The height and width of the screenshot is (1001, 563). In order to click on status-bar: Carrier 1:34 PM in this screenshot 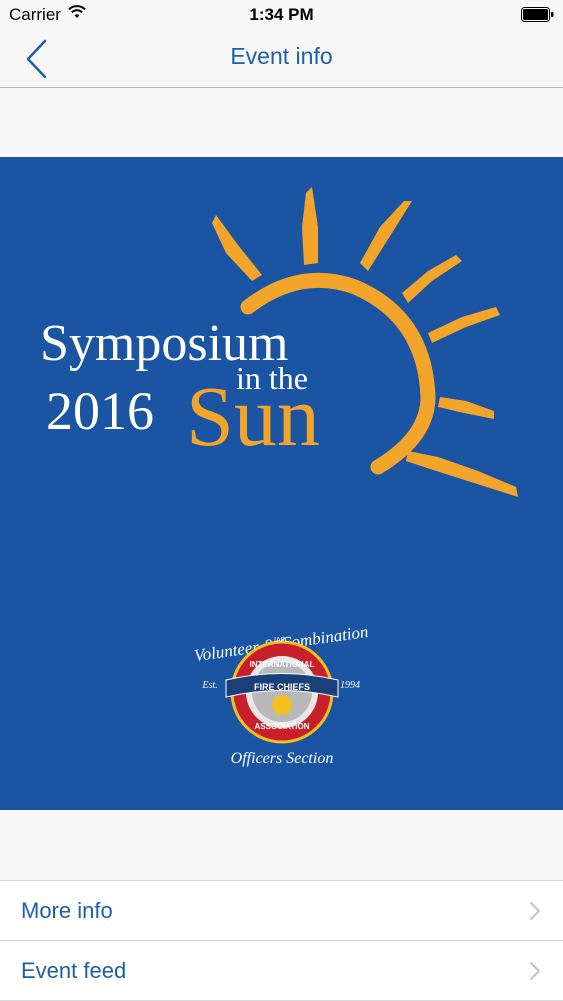, I will do `click(281, 15)`.